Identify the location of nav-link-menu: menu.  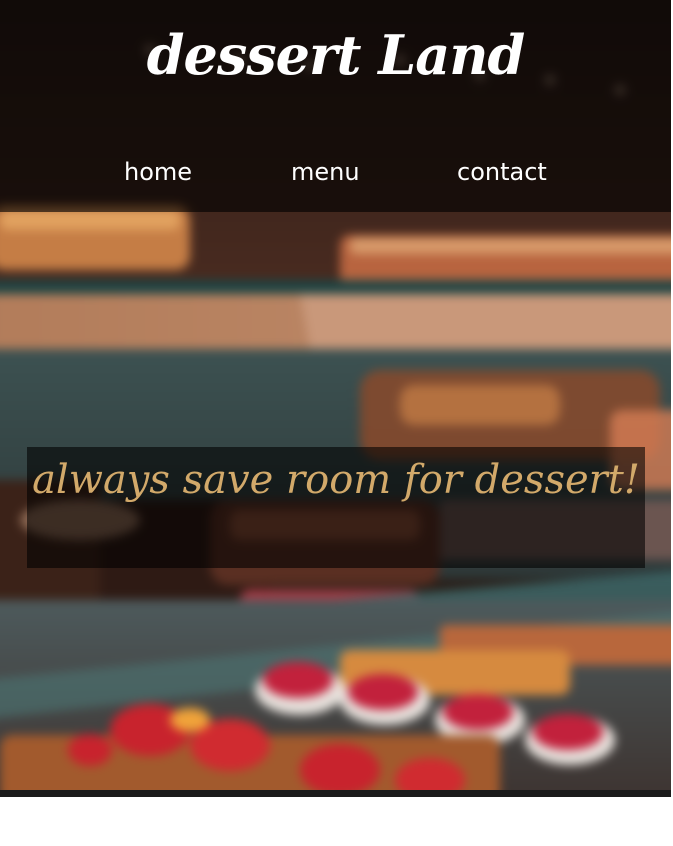
(325, 172).